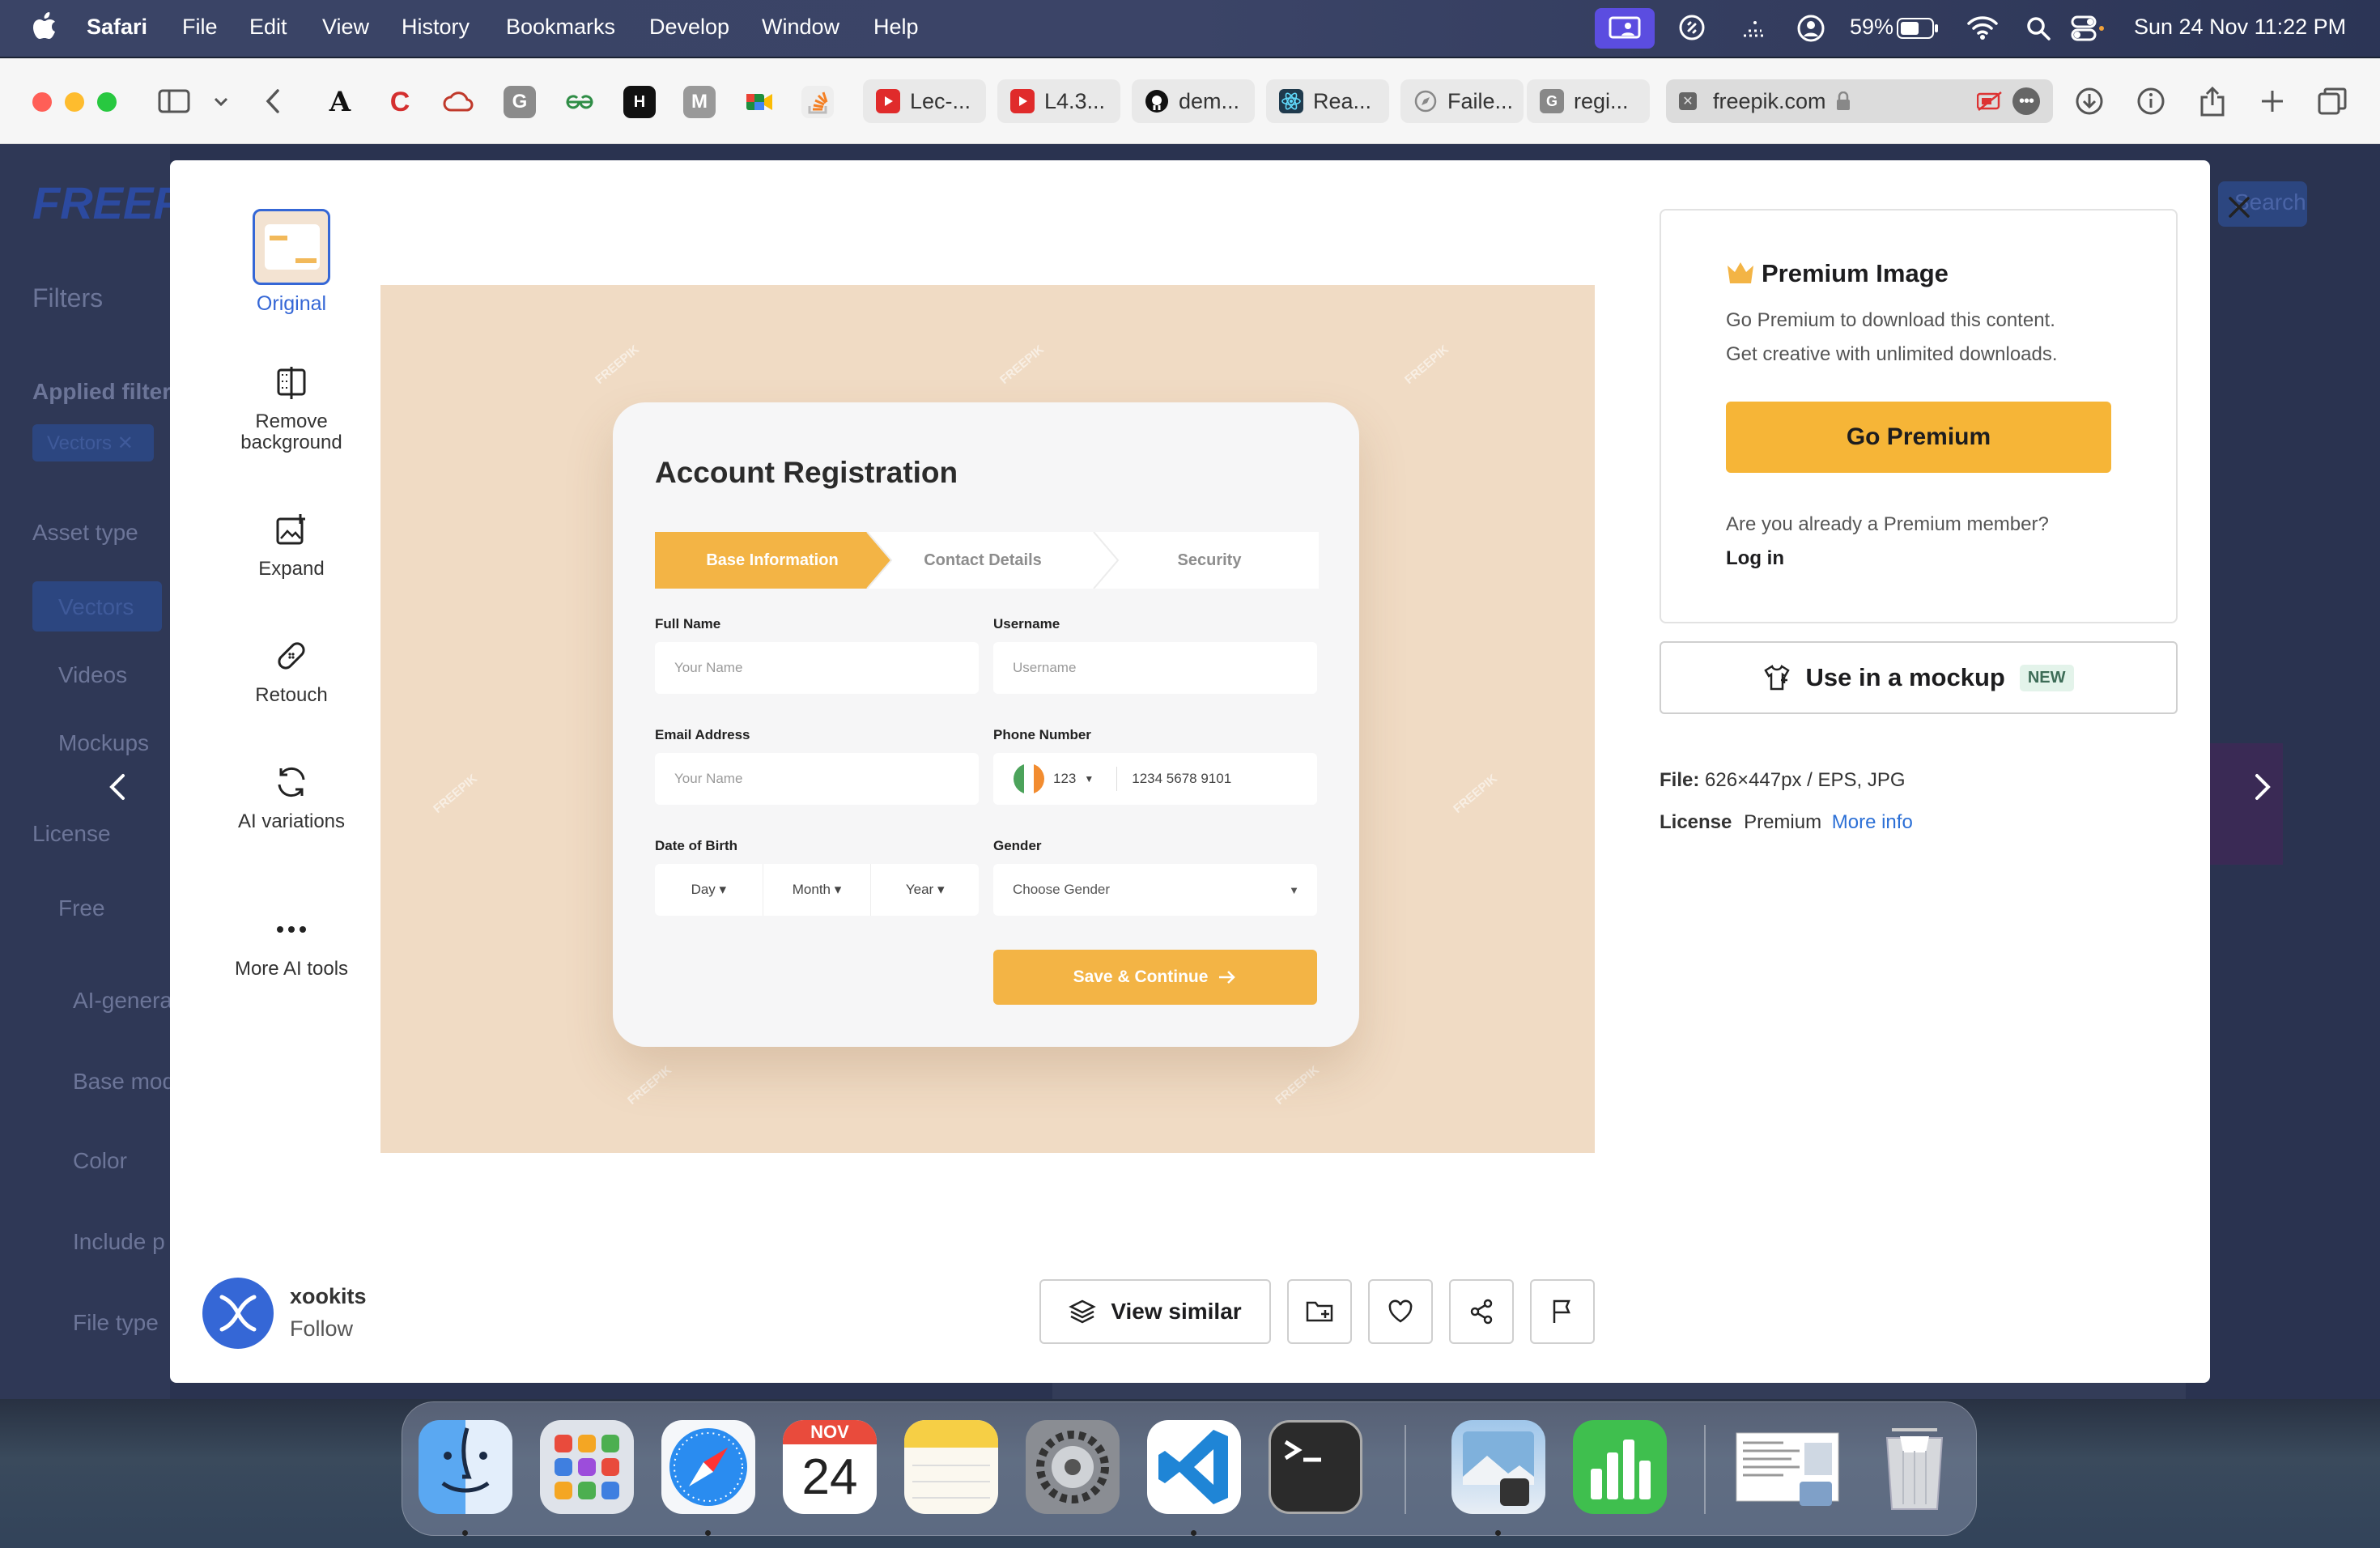 This screenshot has height=1548, width=2380. I want to click on remove-background-icon, so click(291, 382).